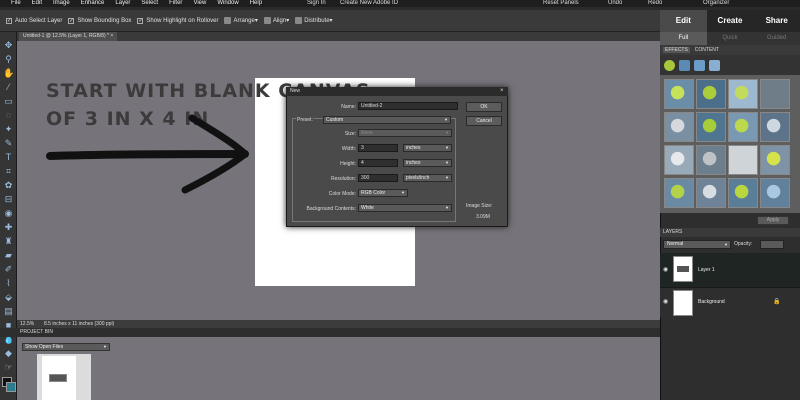  Describe the element at coordinates (773, 220) in the screenshot. I see `apply-button: Apply` at that location.